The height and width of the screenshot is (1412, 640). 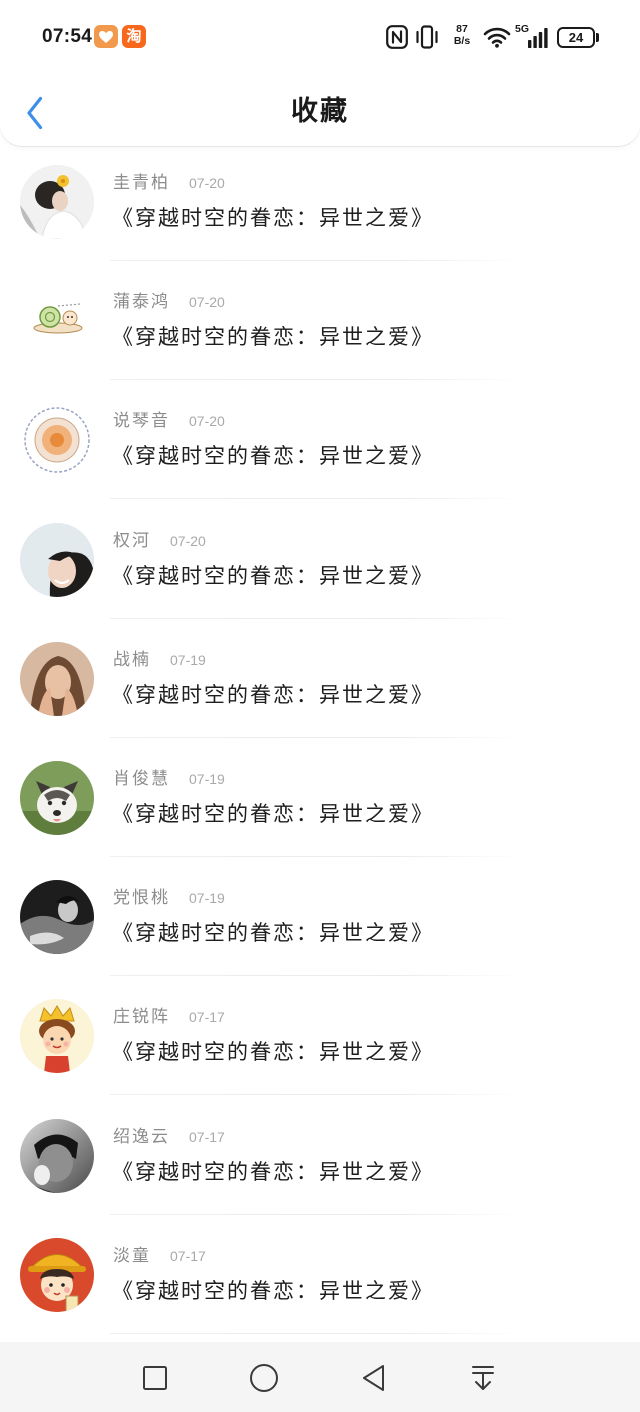 I want to click on recent-apps-button, so click(x=155, y=1378).